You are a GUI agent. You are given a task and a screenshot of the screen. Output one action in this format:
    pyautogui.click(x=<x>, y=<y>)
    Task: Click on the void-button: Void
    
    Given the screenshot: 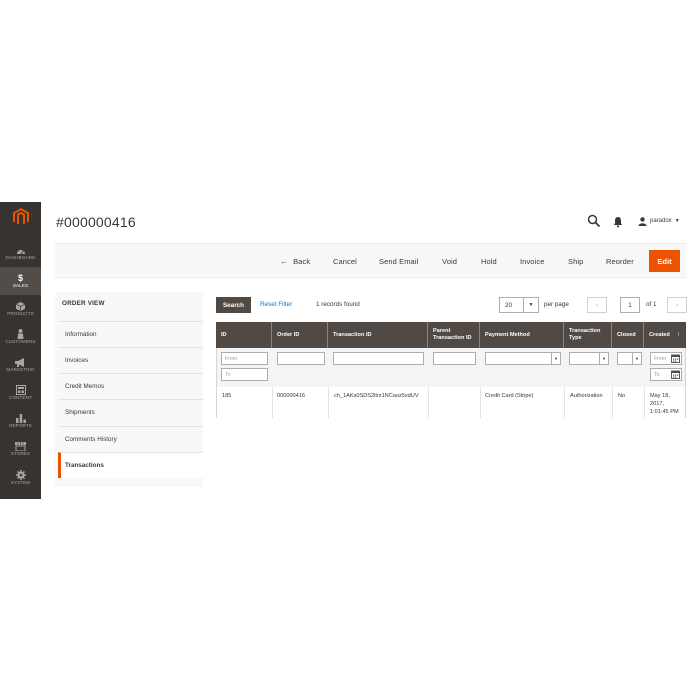 What is the action you would take?
    pyautogui.click(x=449, y=261)
    